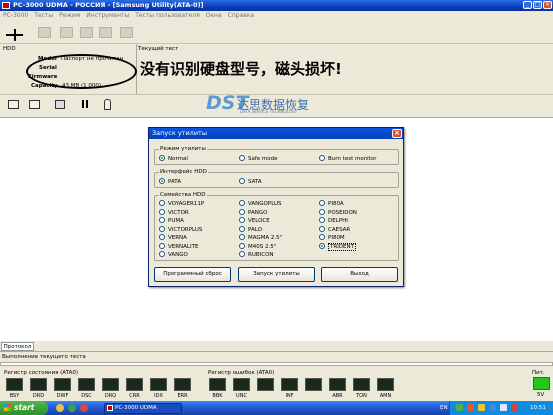  Describe the element at coordinates (276, 364) in the screenshot. I see `progress-bar` at that location.